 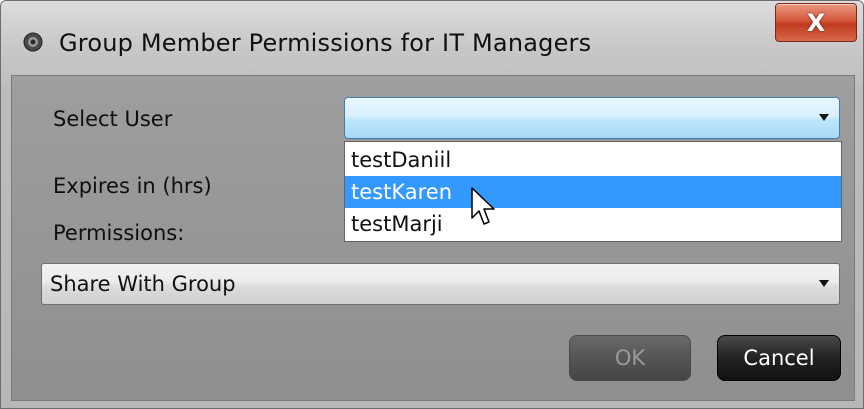 I want to click on cancel-button: Cancel, so click(x=779, y=358).